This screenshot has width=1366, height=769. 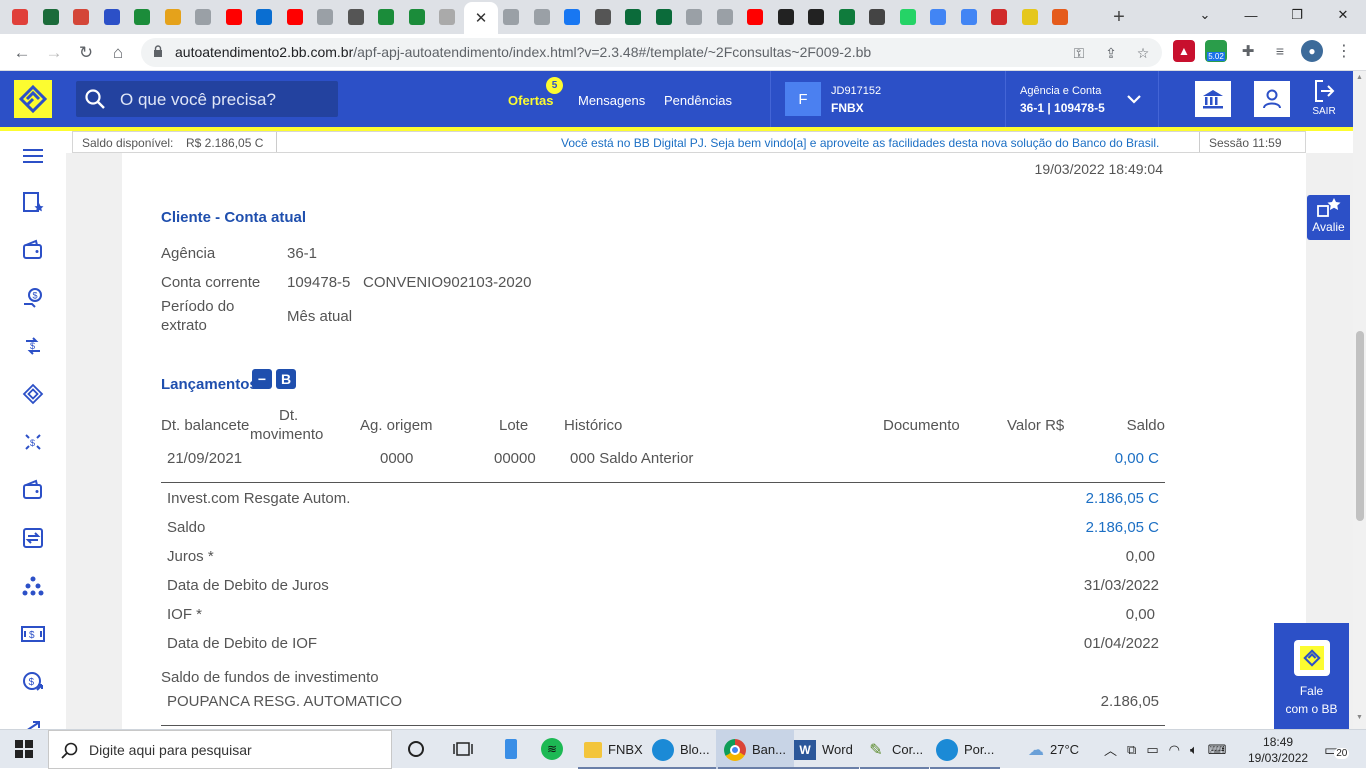 What do you see at coordinates (698, 100) in the screenshot?
I see `nav-pendencias: Pendências` at bounding box center [698, 100].